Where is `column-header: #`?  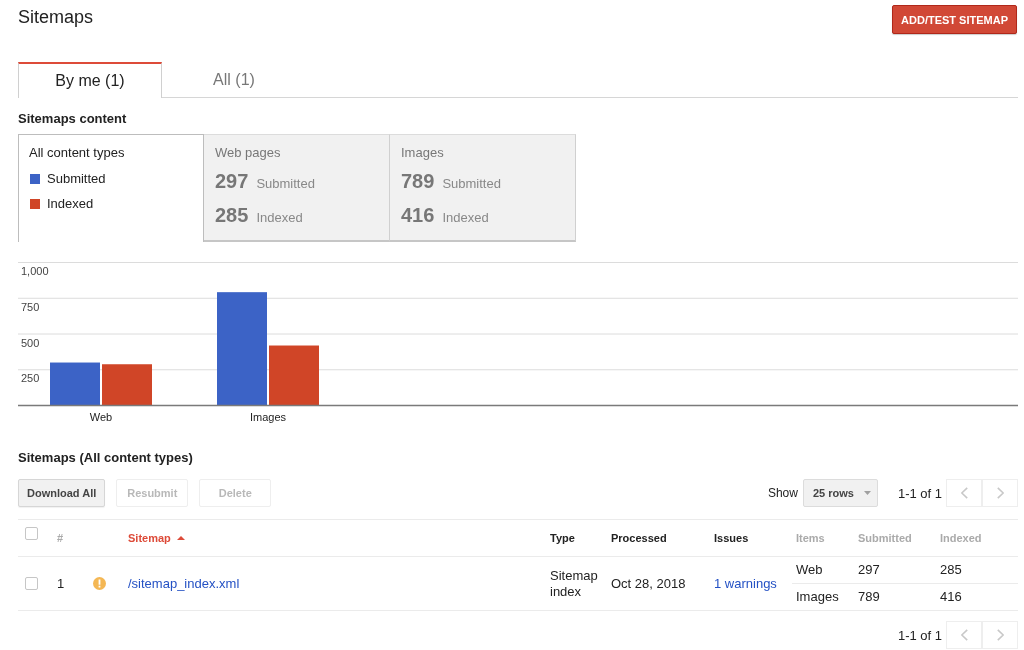 column-header: # is located at coordinates (60, 538).